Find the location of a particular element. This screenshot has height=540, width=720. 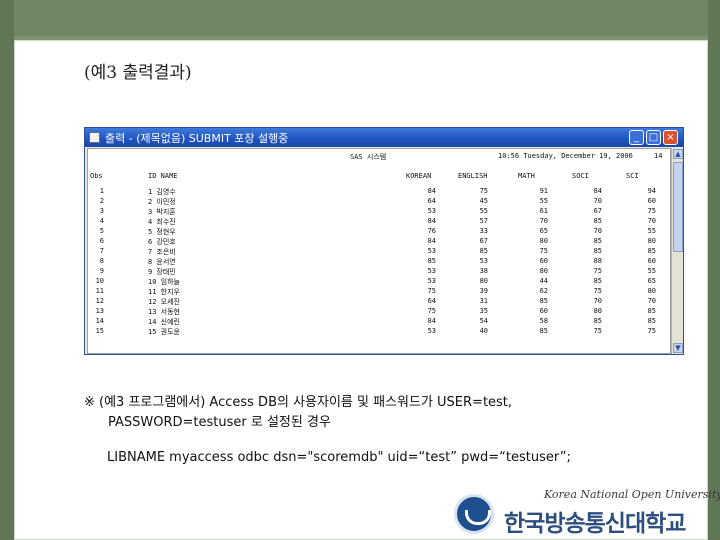

output-window-icon is located at coordinates (94, 137).